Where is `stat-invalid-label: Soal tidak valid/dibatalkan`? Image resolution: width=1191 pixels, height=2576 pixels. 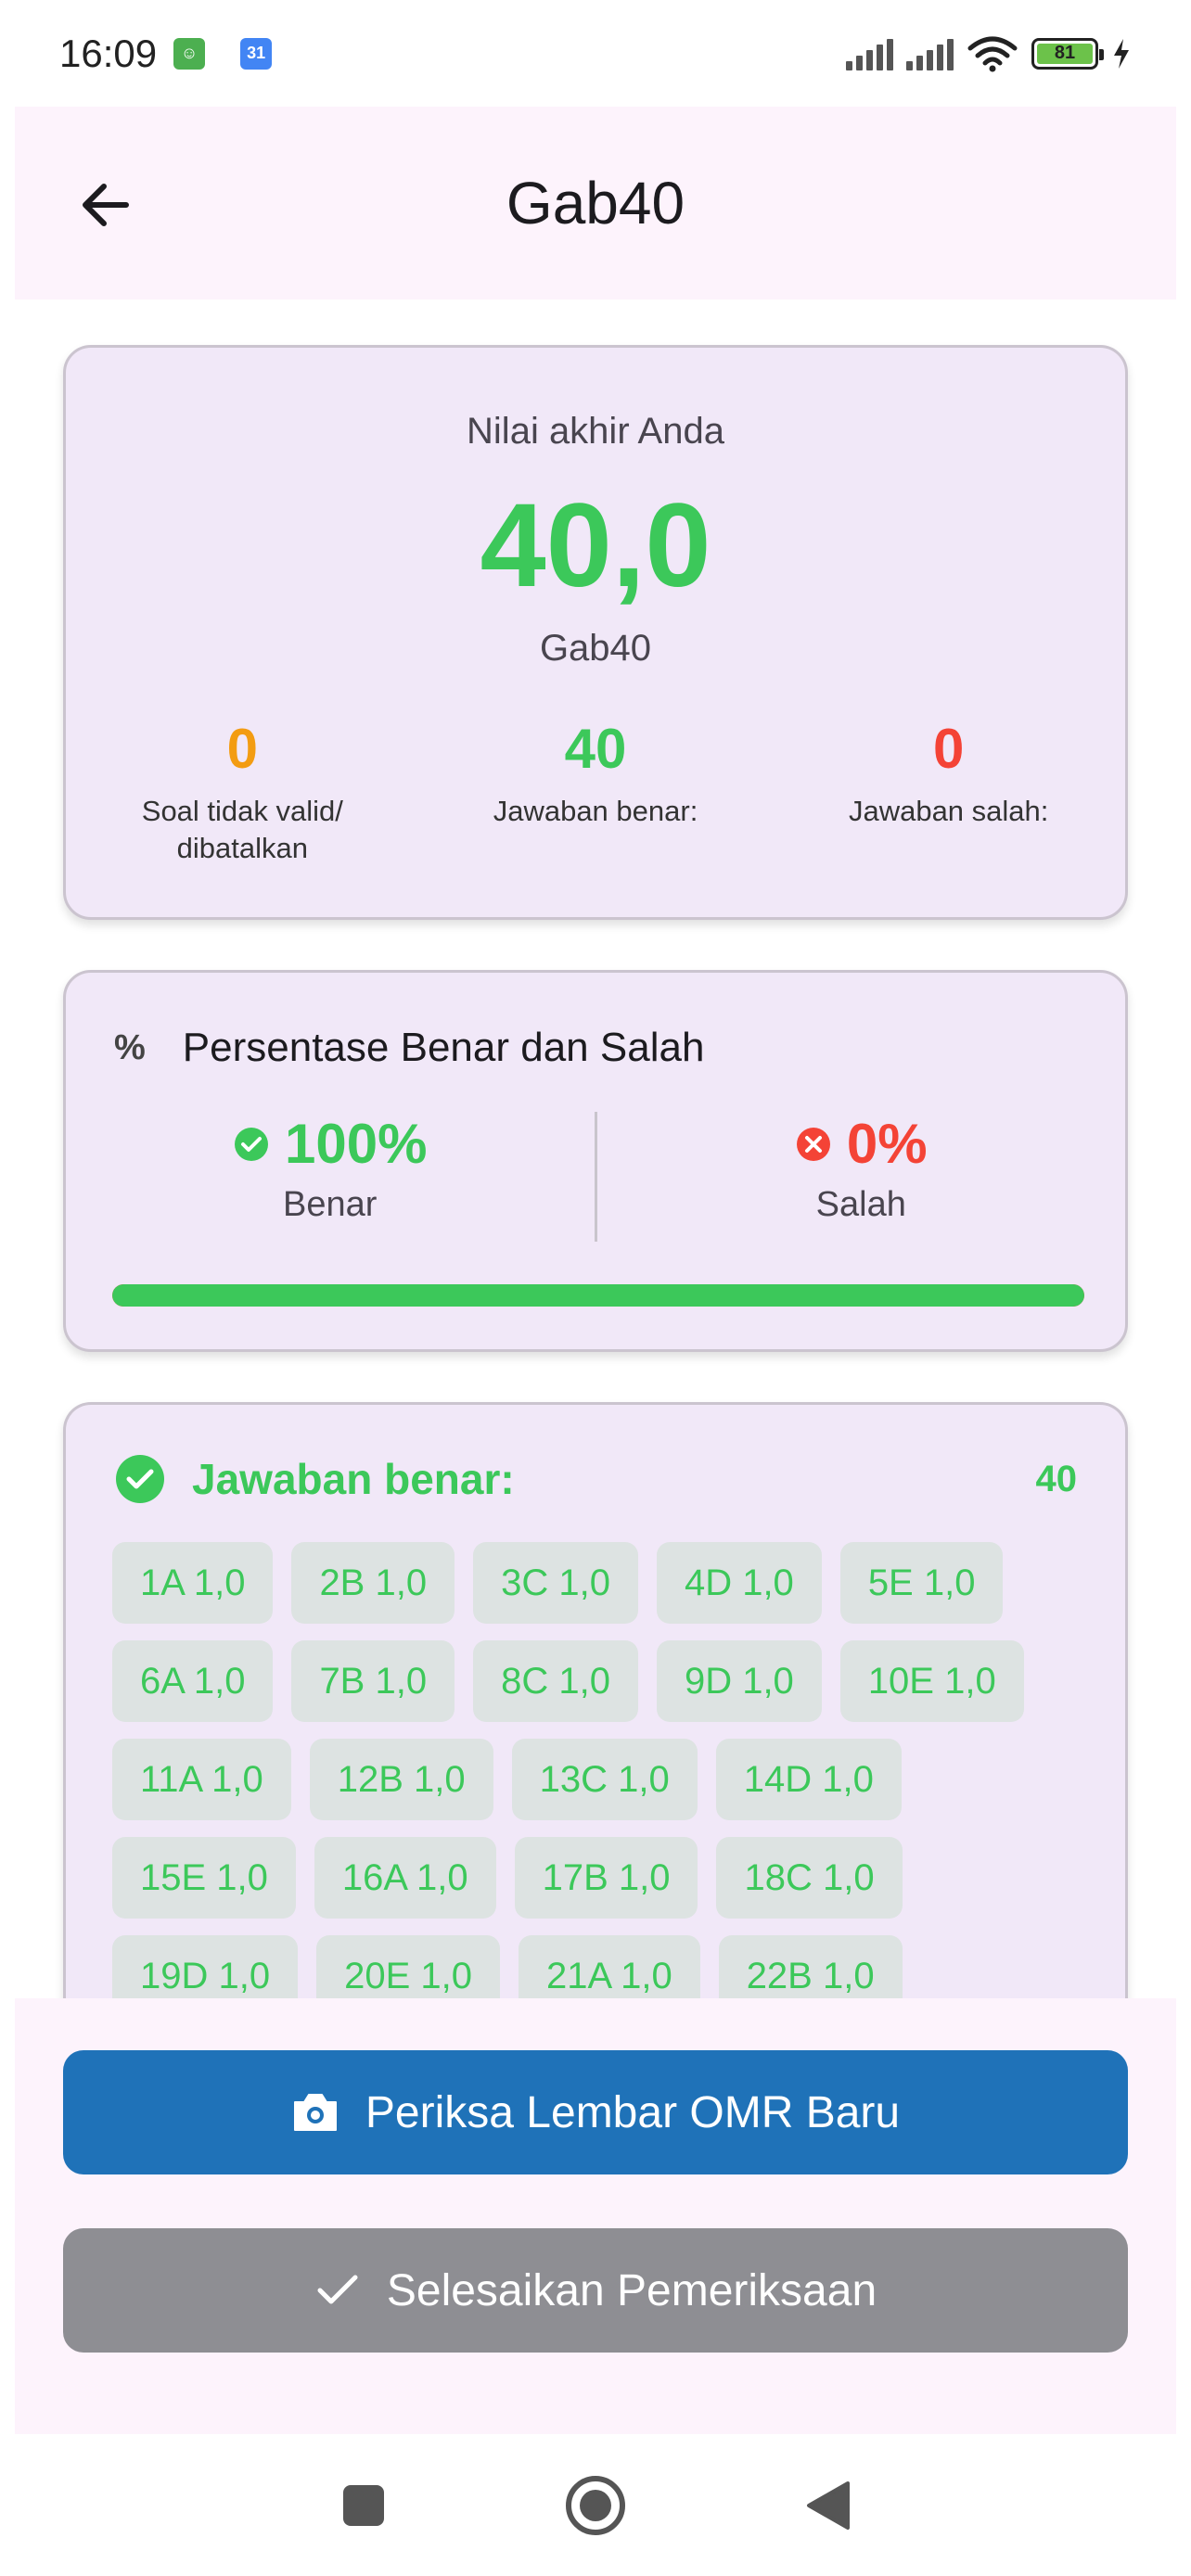 stat-invalid-label: Soal tidak valid/dibatalkan is located at coordinates (242, 830).